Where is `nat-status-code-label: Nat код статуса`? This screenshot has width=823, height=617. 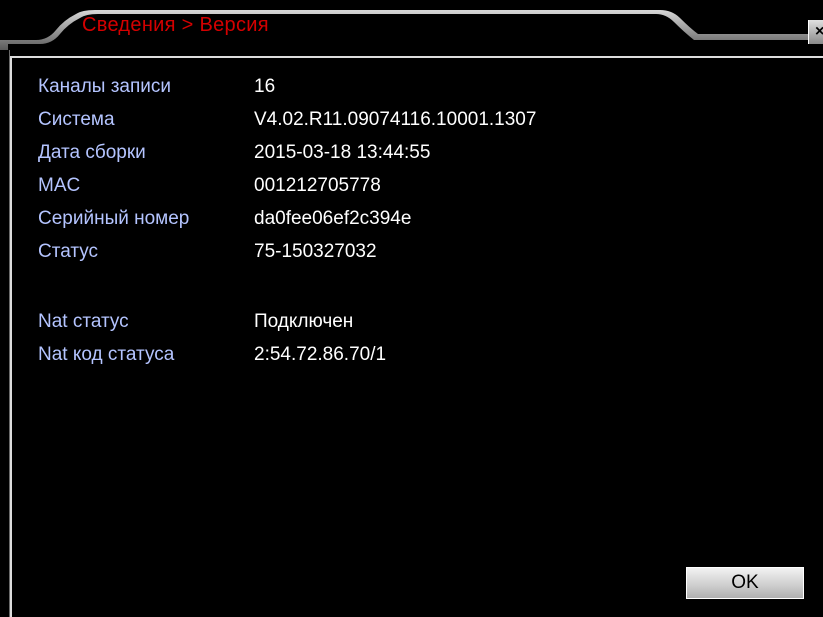 nat-status-code-label: Nat код статуса is located at coordinates (106, 354).